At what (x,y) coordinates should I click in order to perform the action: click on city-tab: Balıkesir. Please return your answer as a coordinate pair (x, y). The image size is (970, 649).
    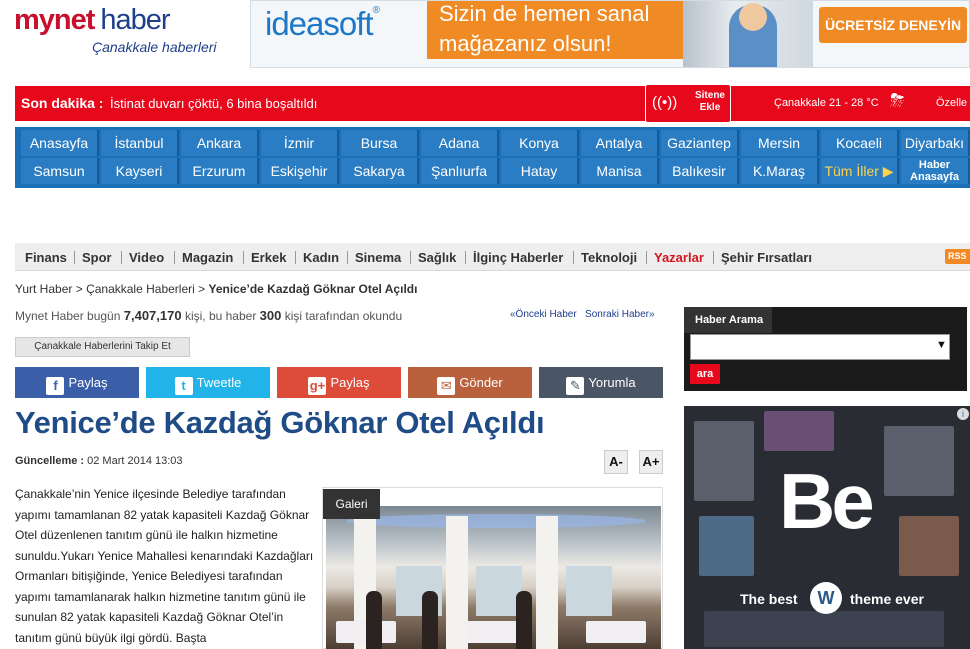
    Looking at the image, I should click on (700, 171).